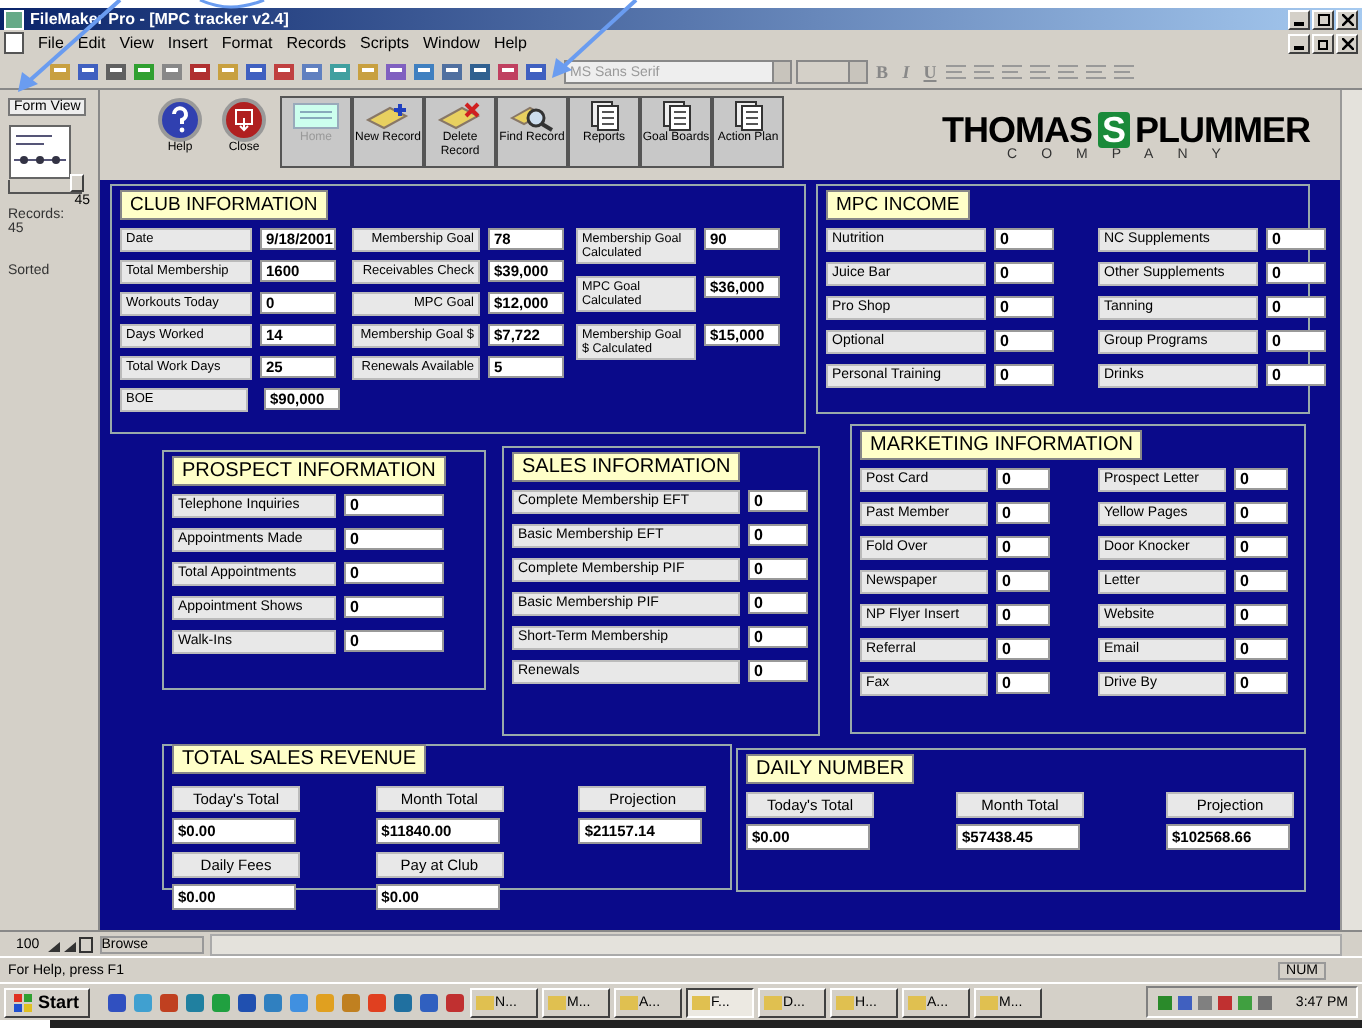 This screenshot has height=1028, width=1362. What do you see at coordinates (187, 43) in the screenshot?
I see `menu-item: Insert` at bounding box center [187, 43].